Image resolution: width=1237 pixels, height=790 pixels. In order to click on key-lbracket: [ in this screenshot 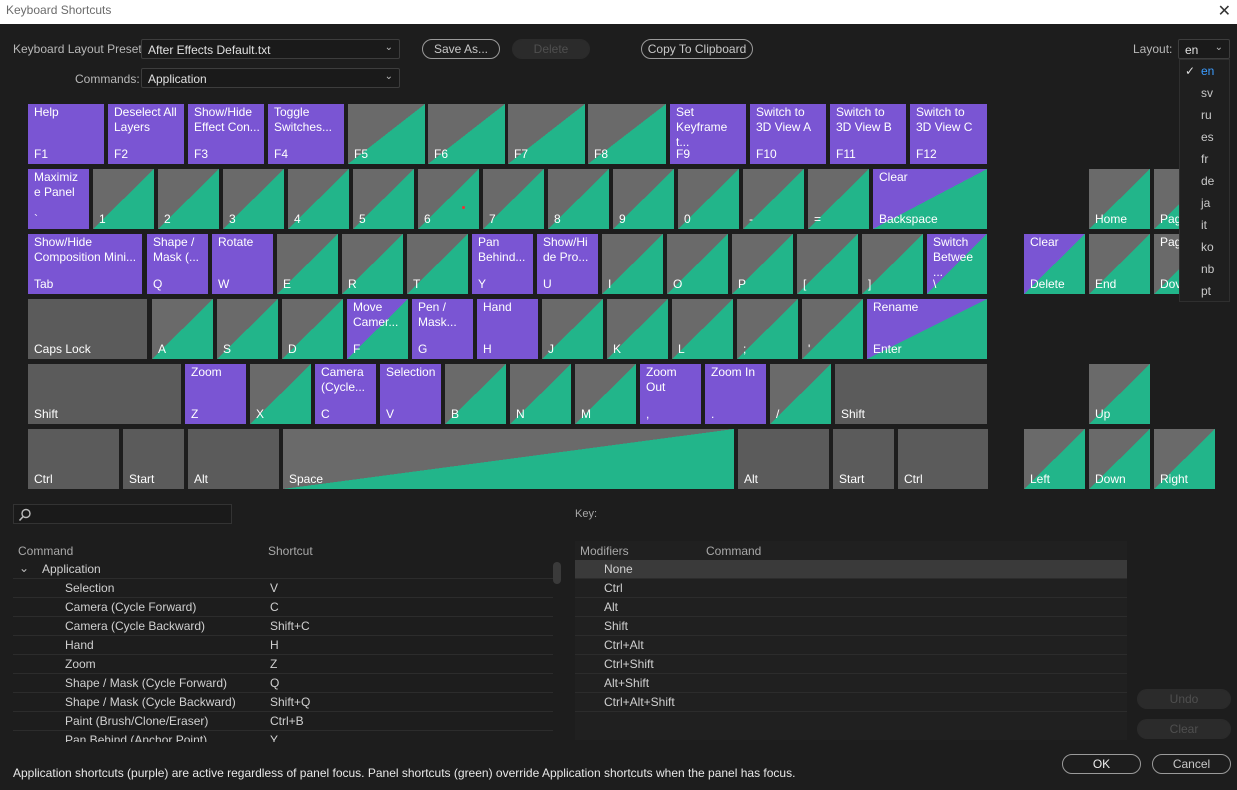, I will do `click(827, 264)`.